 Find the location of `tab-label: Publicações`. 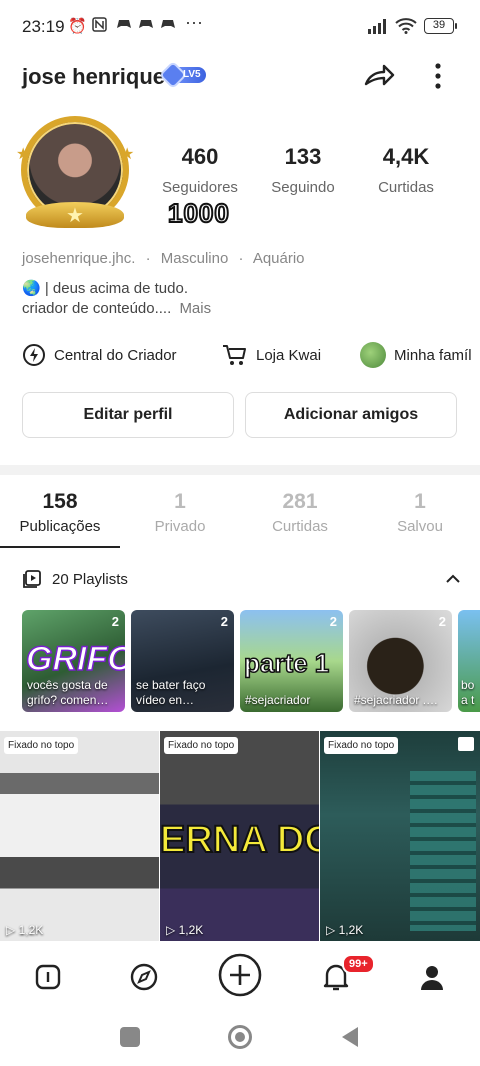

tab-label: Publicações is located at coordinates (60, 526).